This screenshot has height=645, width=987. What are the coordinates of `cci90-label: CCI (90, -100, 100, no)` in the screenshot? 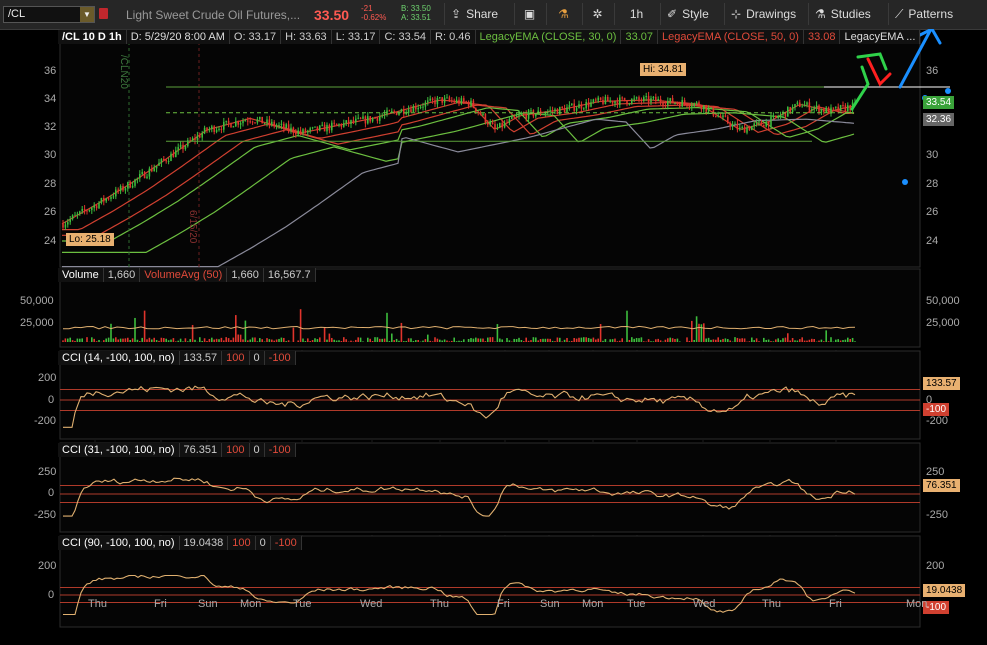 It's located at (119, 543).